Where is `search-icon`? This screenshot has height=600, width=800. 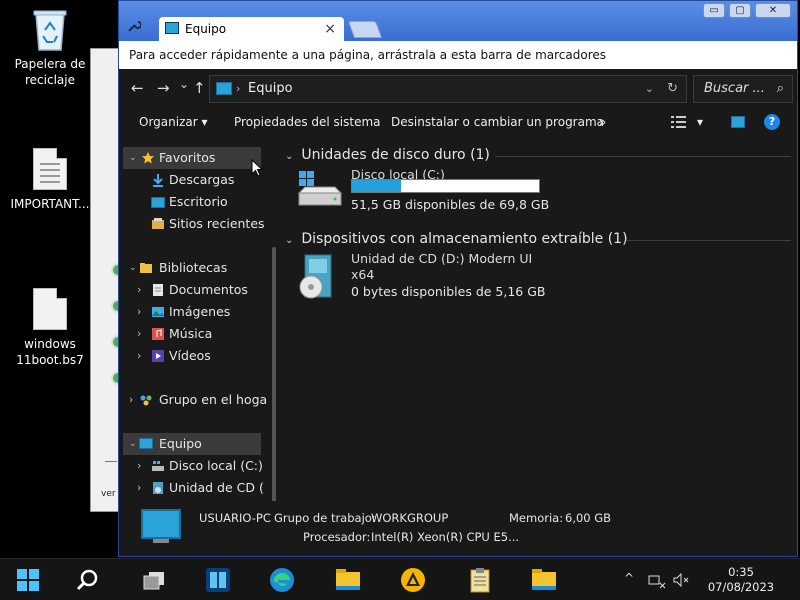 search-icon is located at coordinates (88, 580).